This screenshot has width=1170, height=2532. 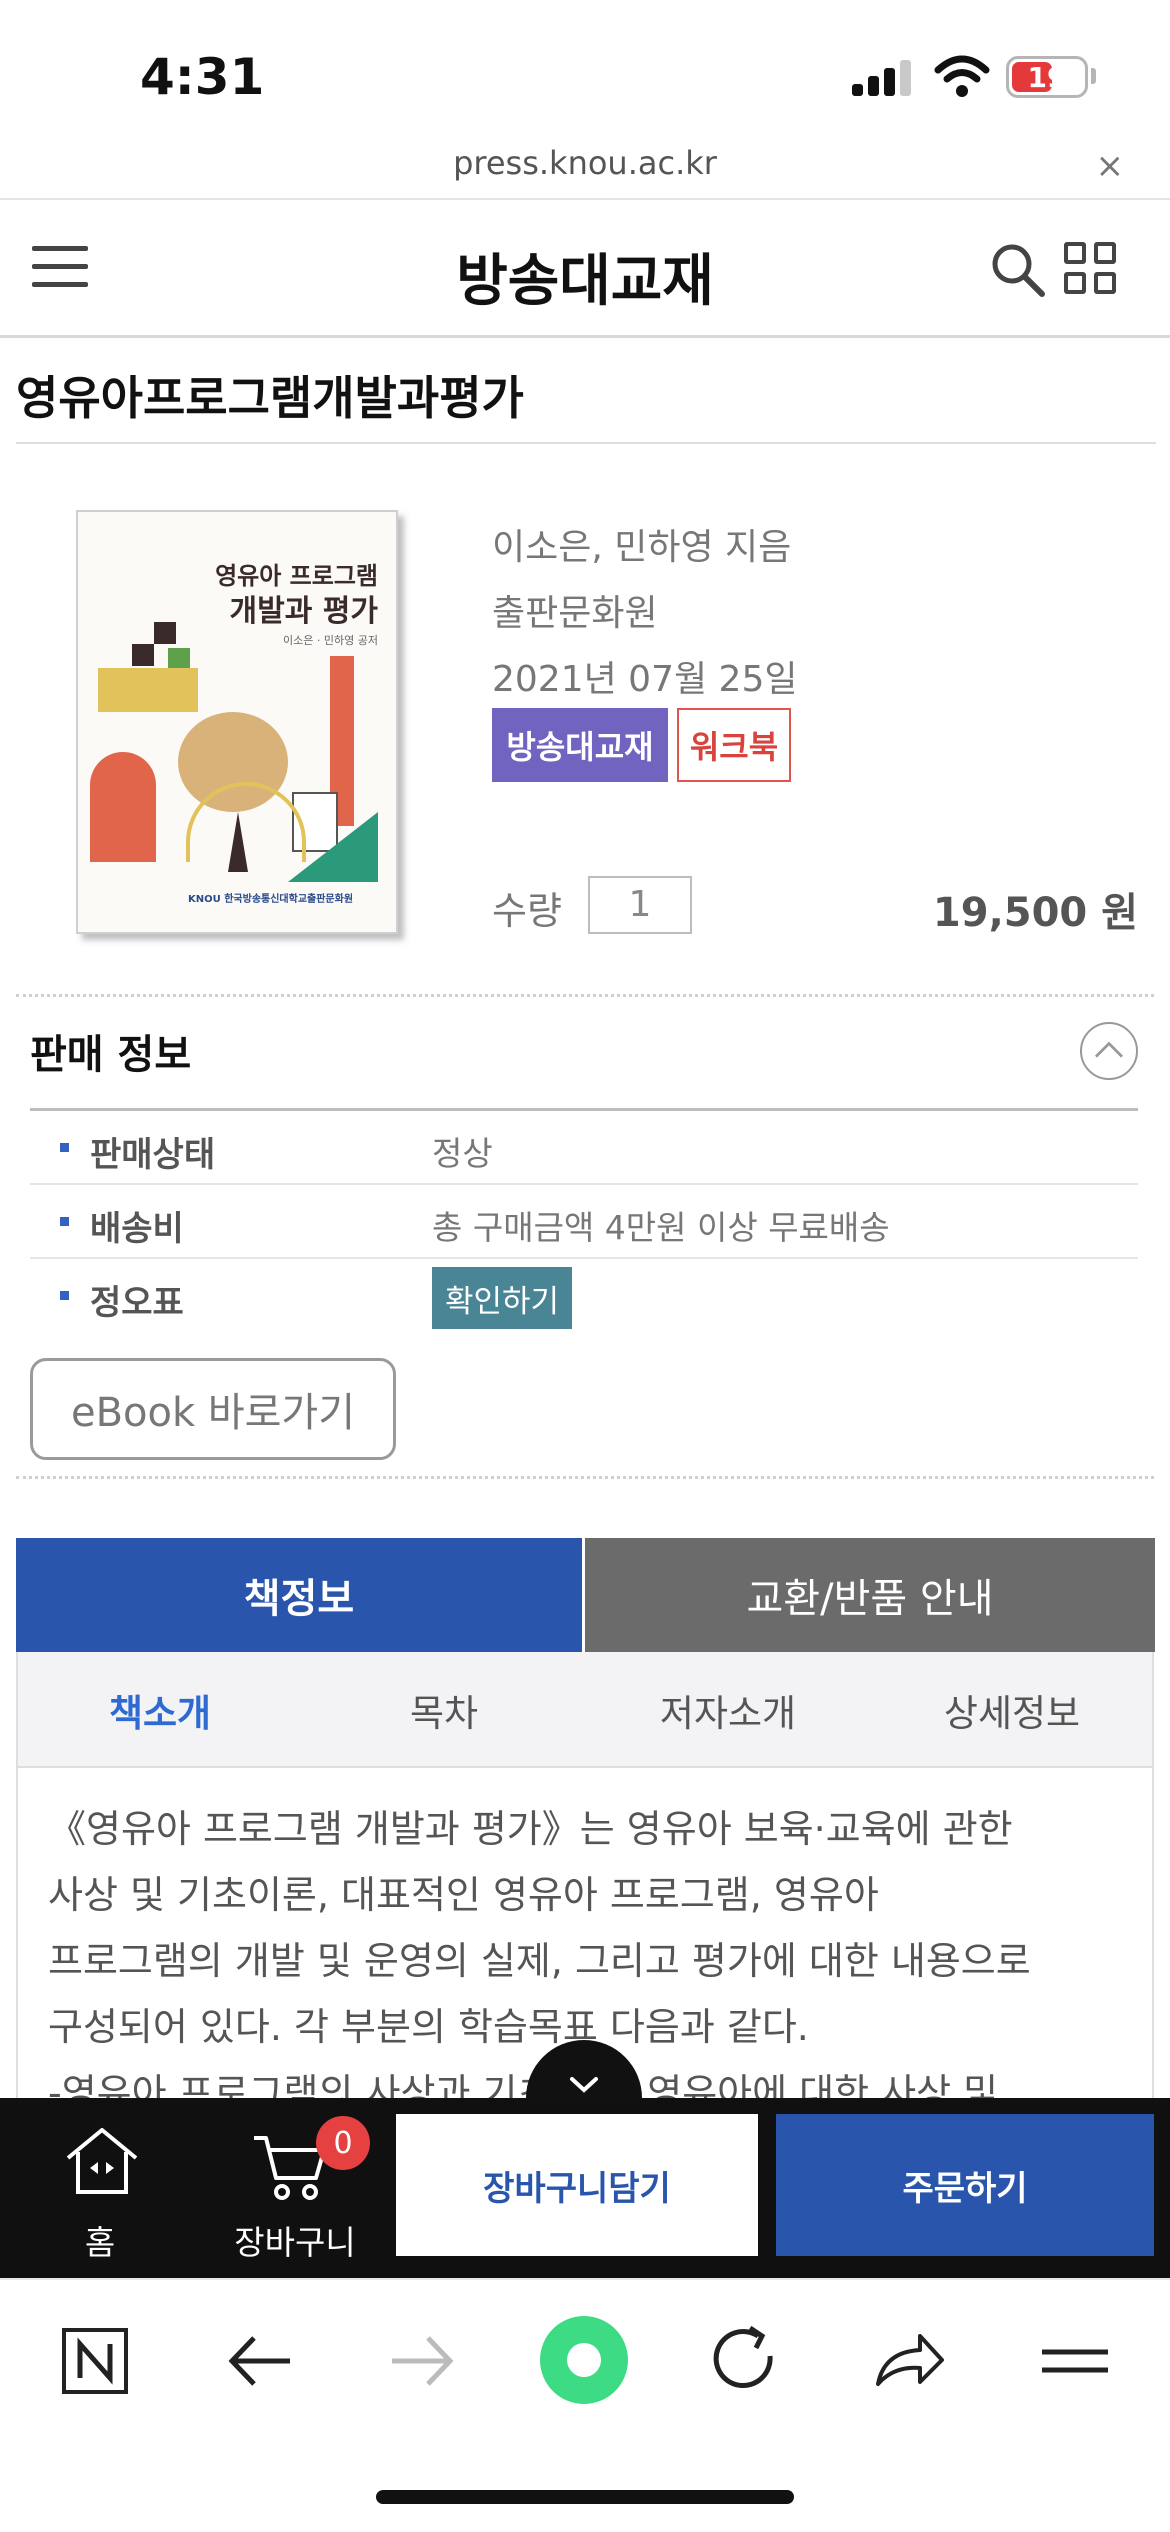 What do you see at coordinates (962, 76) in the screenshot?
I see `wifi-icon` at bounding box center [962, 76].